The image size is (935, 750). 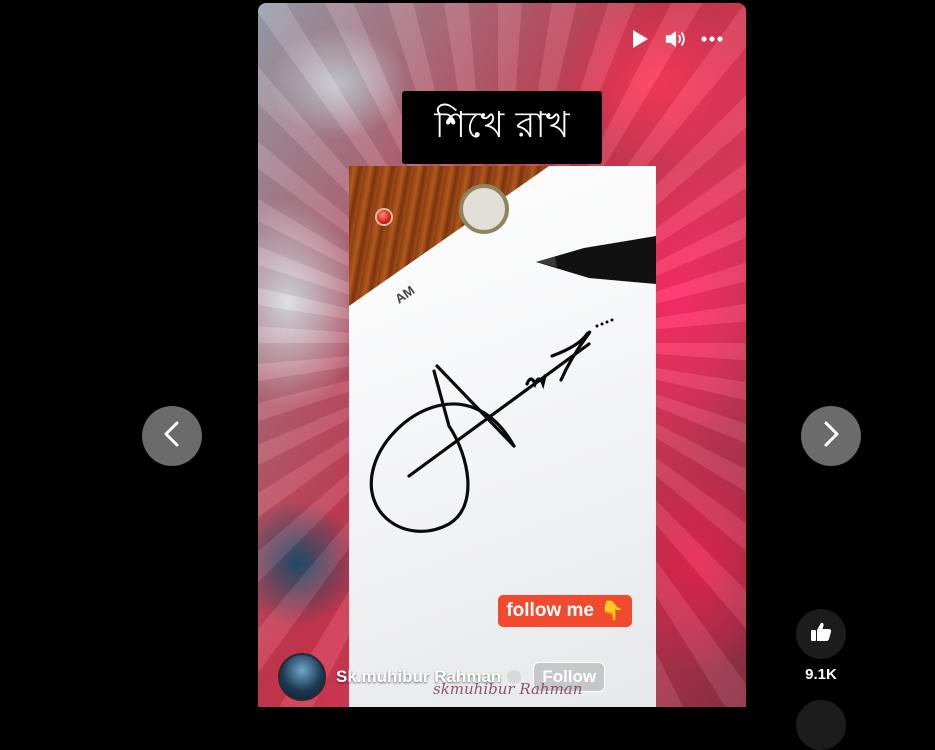 I want to click on next-video-button, so click(x=831, y=436).